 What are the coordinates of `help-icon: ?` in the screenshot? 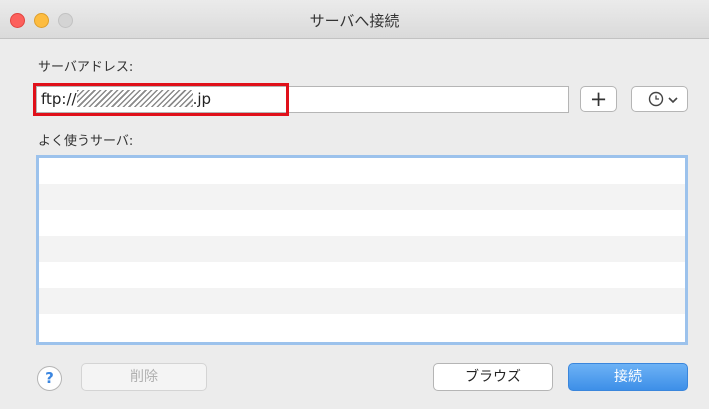 It's located at (49, 378).